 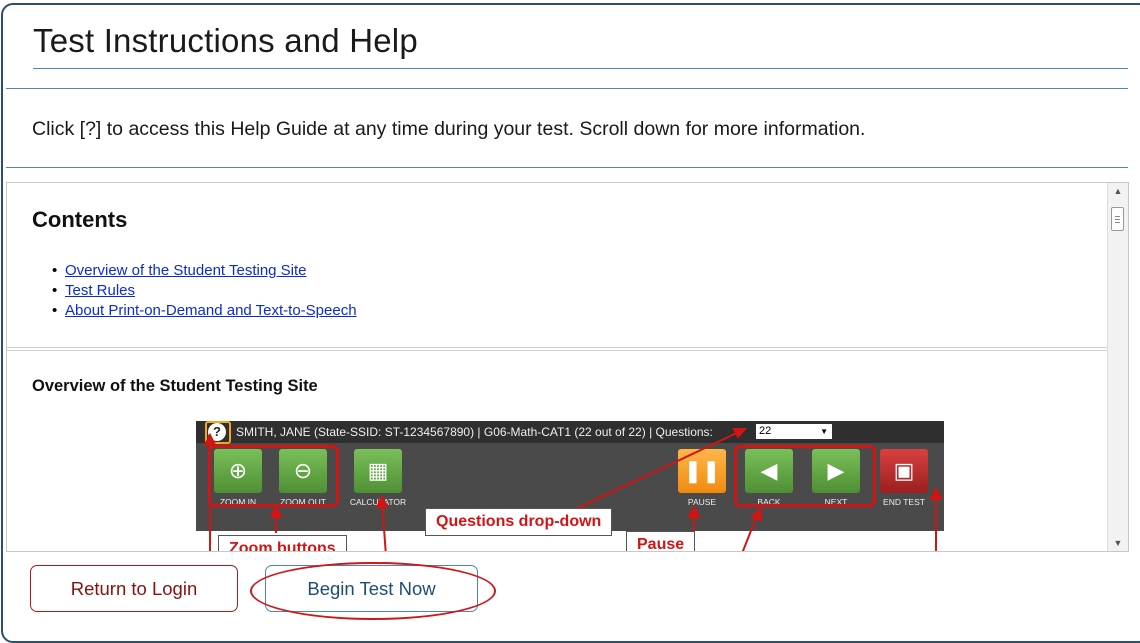 I want to click on section-divider, so click(x=557, y=349).